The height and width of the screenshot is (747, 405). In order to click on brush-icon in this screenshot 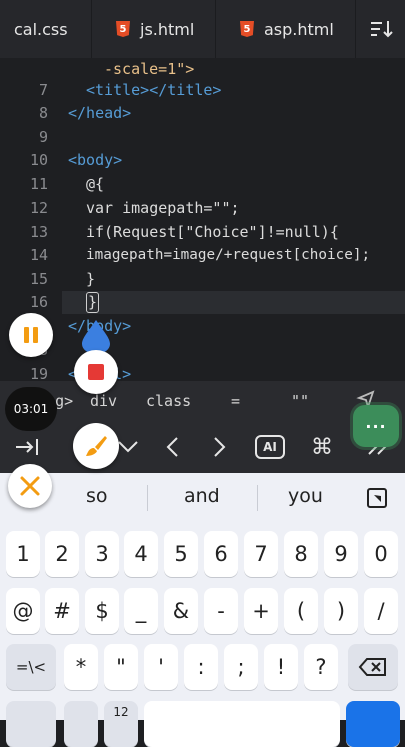, I will do `click(96, 446)`.